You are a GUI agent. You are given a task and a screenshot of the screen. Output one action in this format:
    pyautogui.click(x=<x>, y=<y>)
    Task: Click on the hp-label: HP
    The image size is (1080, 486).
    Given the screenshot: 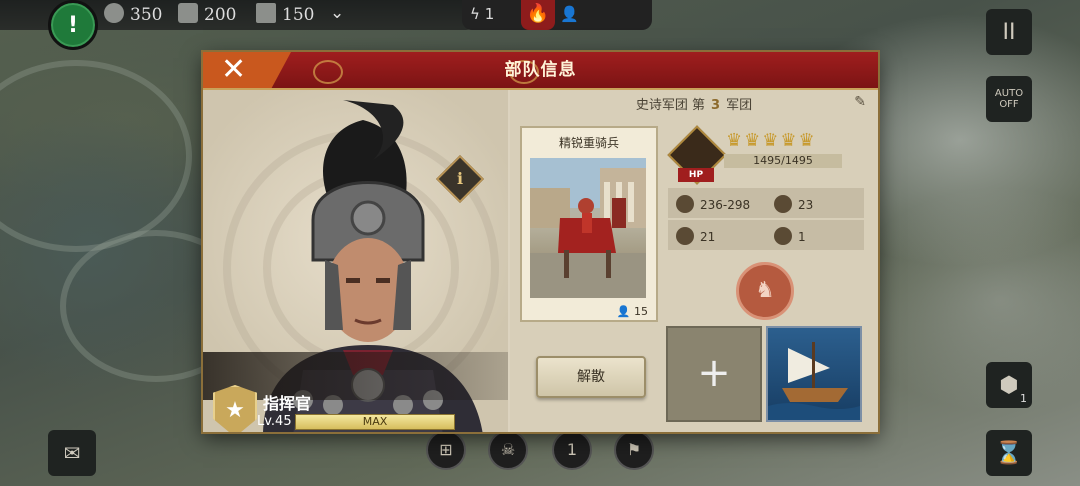 What is the action you would take?
    pyautogui.click(x=696, y=175)
    